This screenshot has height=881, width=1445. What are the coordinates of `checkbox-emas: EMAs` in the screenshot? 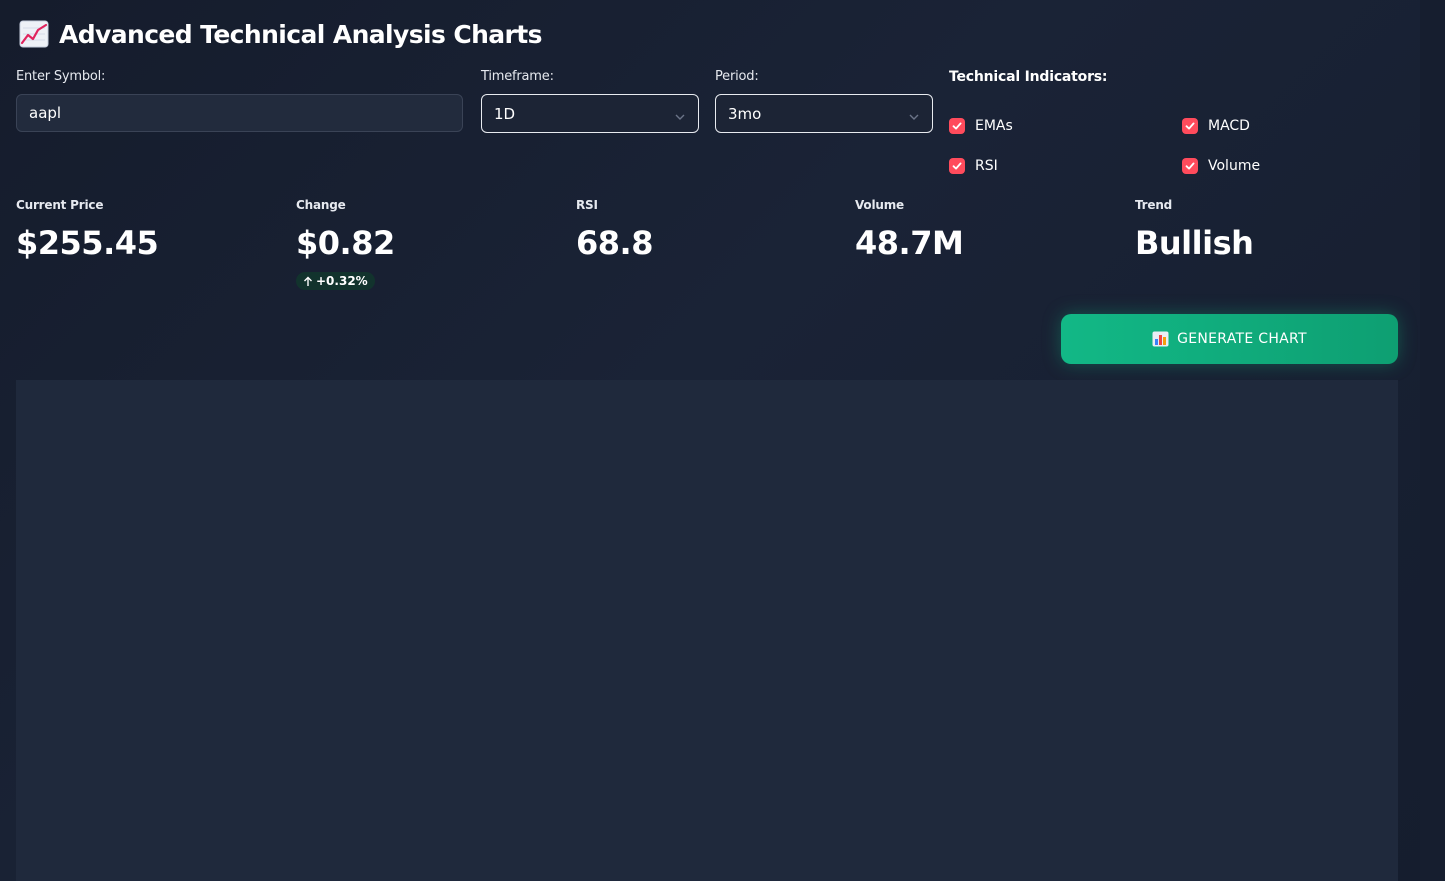 It's located at (981, 126).